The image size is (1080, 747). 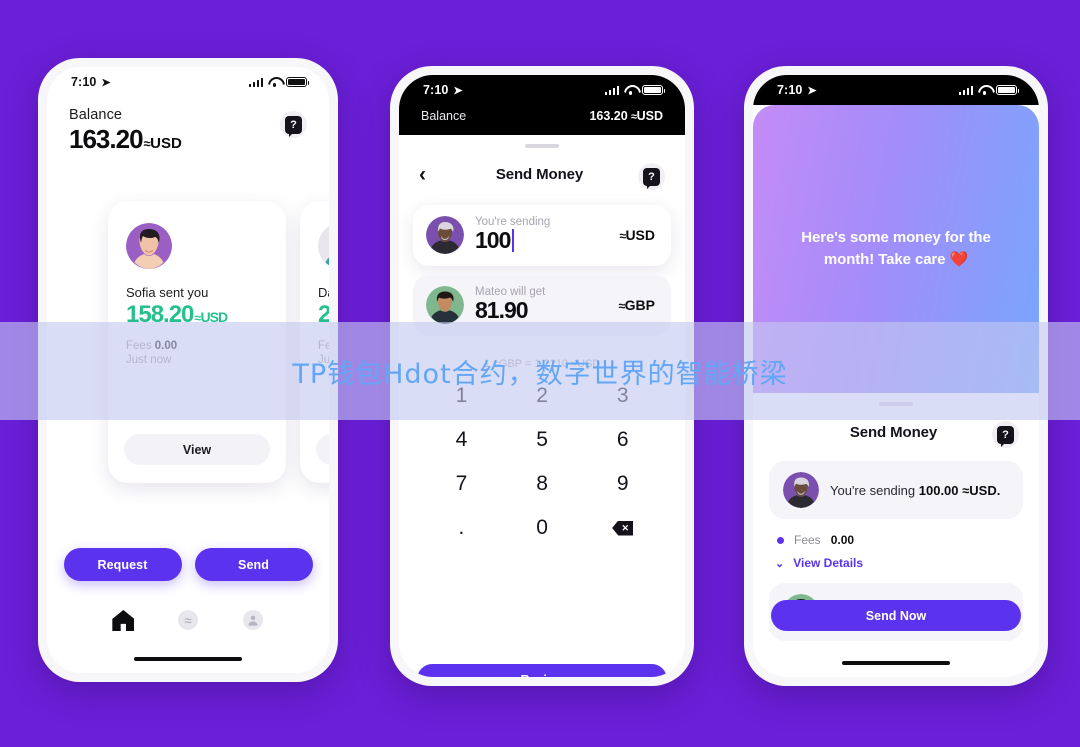 What do you see at coordinates (959, 490) in the screenshot?
I see `sending-amount: 100.00 ≈USD.` at bounding box center [959, 490].